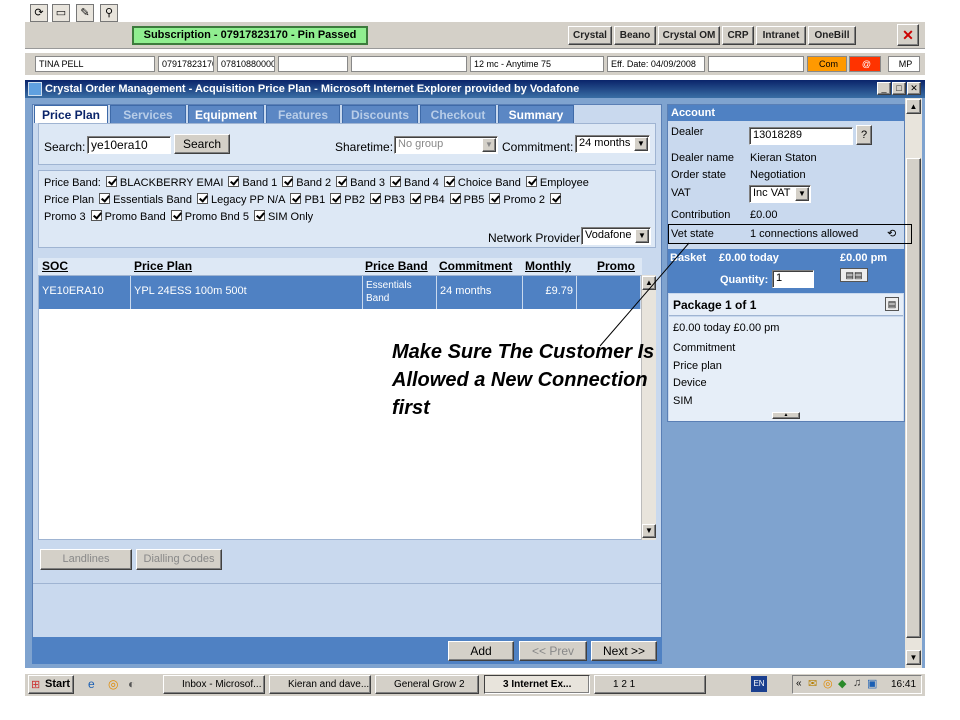 This screenshot has height=720, width=960. What do you see at coordinates (421, 183) in the screenshot?
I see `filter-label: Band 4` at bounding box center [421, 183].